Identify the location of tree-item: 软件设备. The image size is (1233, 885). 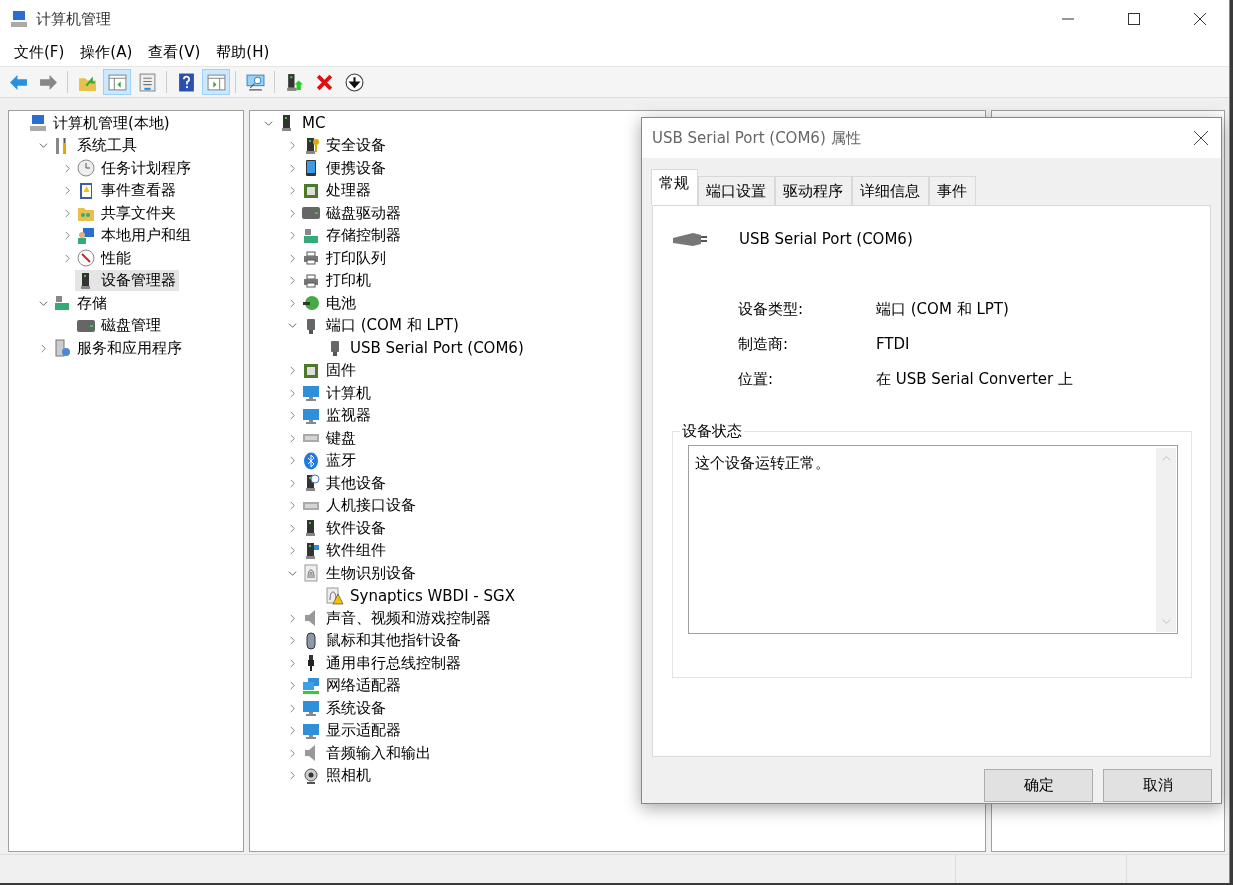
(344, 528).